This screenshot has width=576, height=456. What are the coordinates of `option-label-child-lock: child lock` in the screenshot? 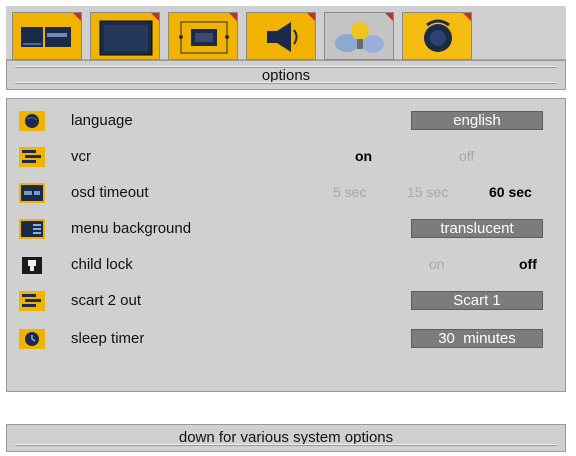 It's located at (102, 264).